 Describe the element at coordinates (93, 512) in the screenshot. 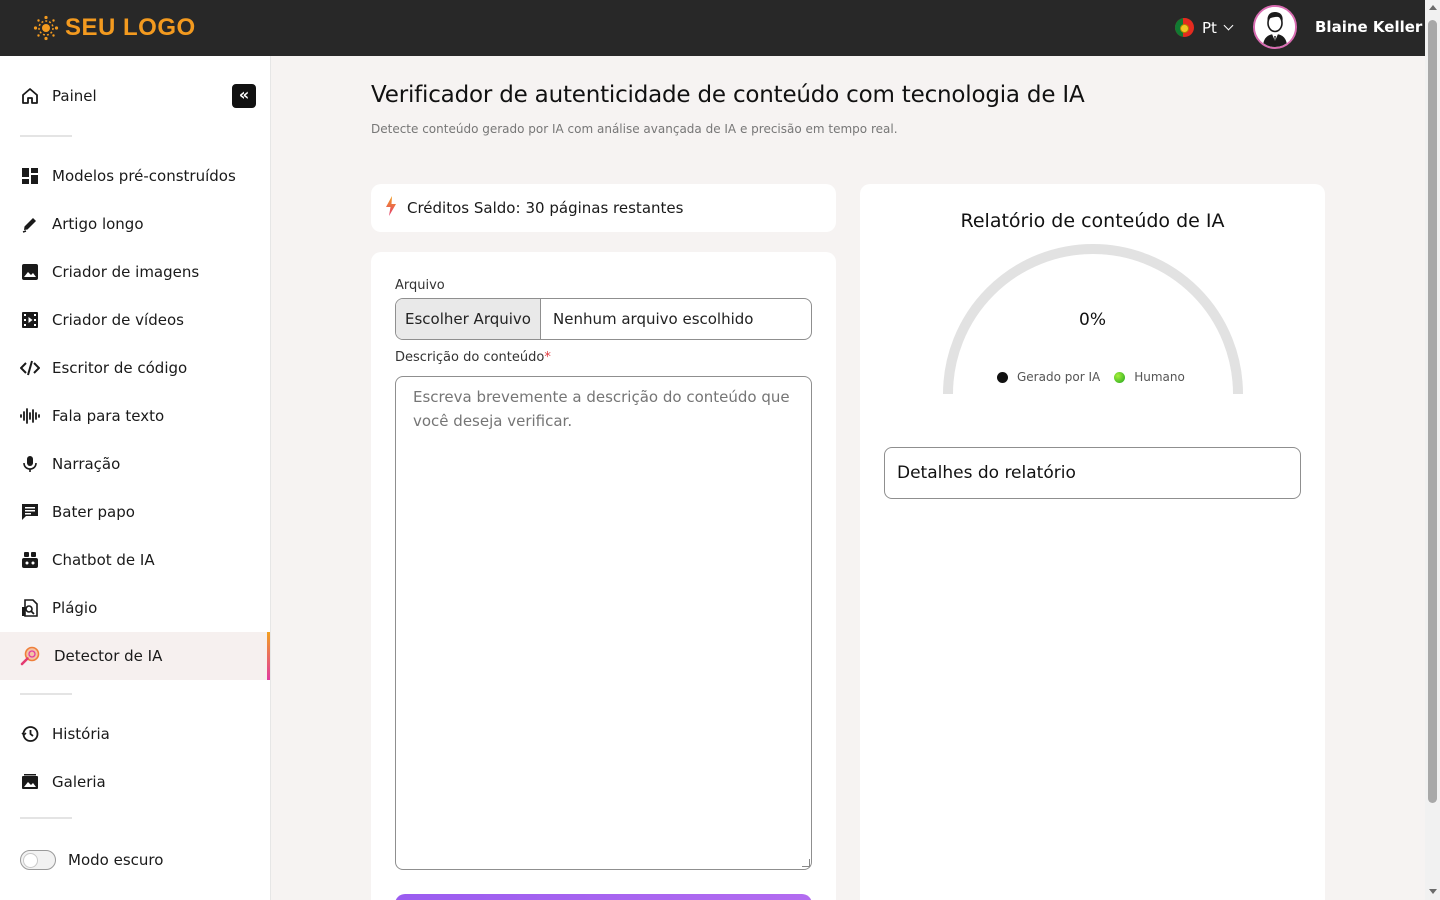

I see `sidebar-item-label: Bater papo` at that location.